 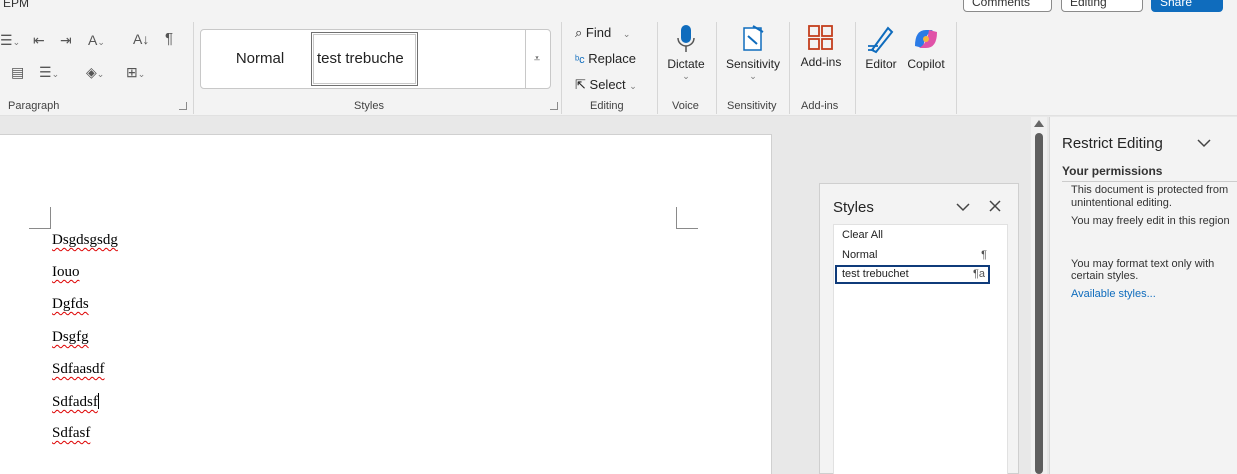 What do you see at coordinates (753, 52) in the screenshot?
I see `sensitivity-button: Sensitivity ⌄` at bounding box center [753, 52].